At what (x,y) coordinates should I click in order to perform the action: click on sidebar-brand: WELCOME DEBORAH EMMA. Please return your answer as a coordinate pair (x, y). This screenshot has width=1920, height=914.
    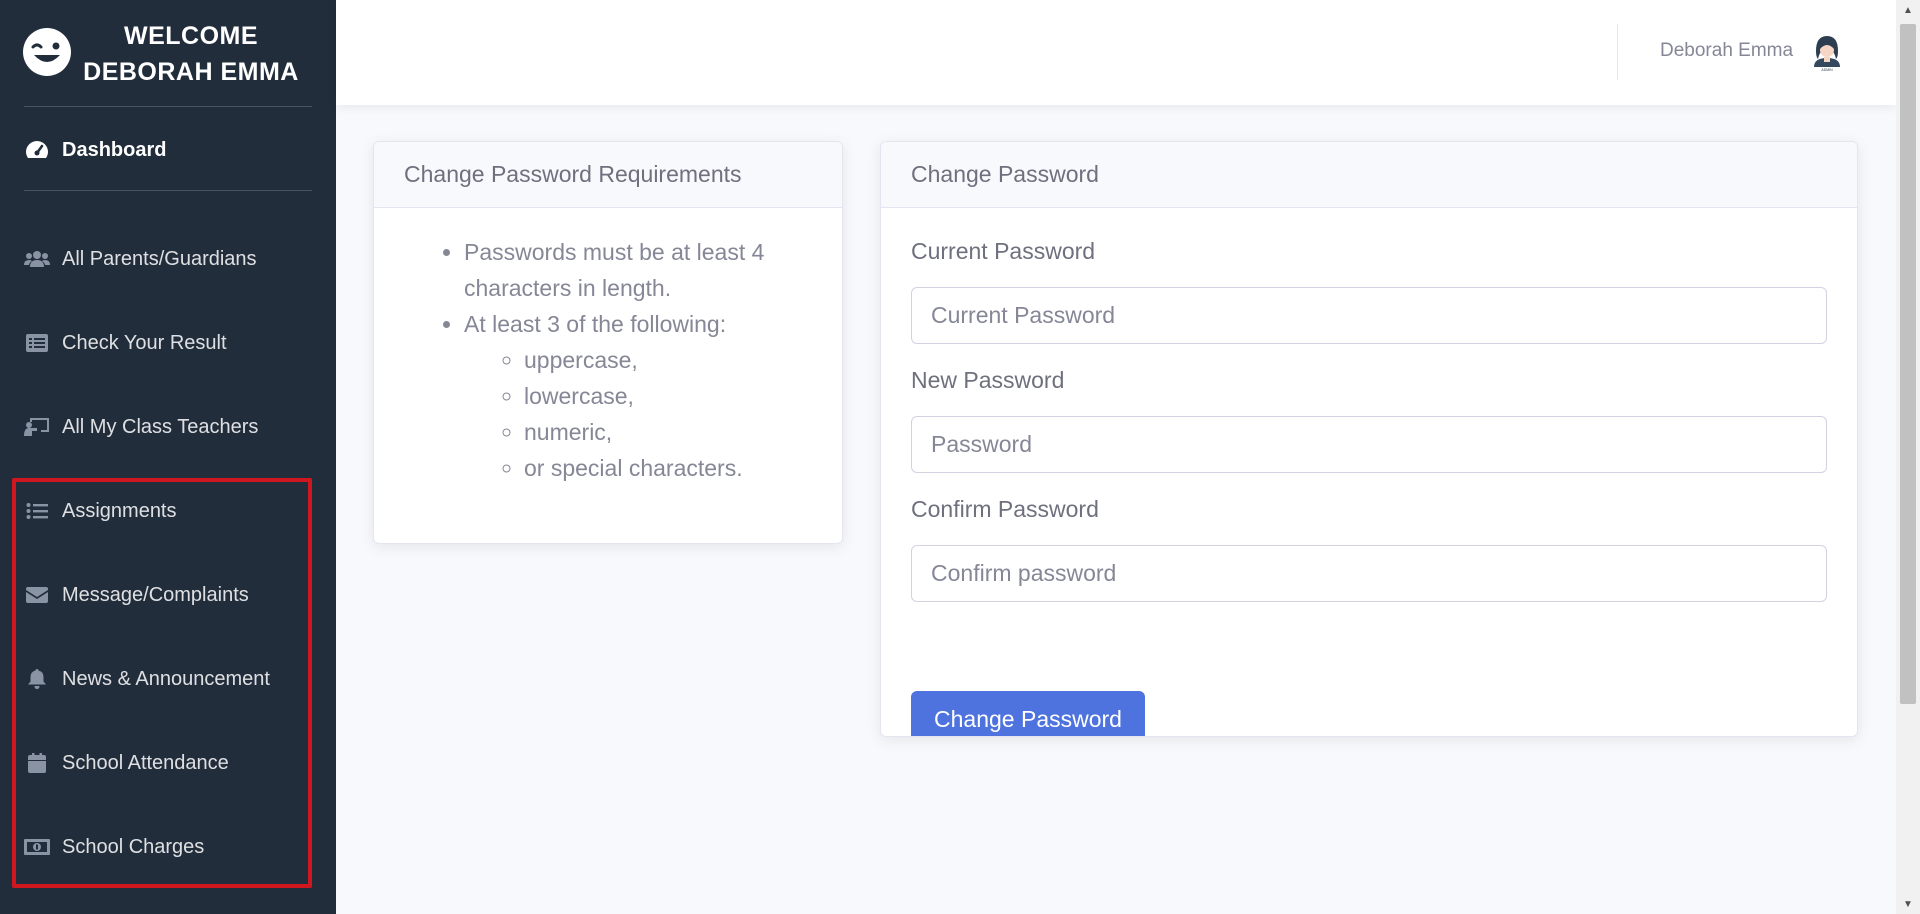
    Looking at the image, I should click on (168, 53).